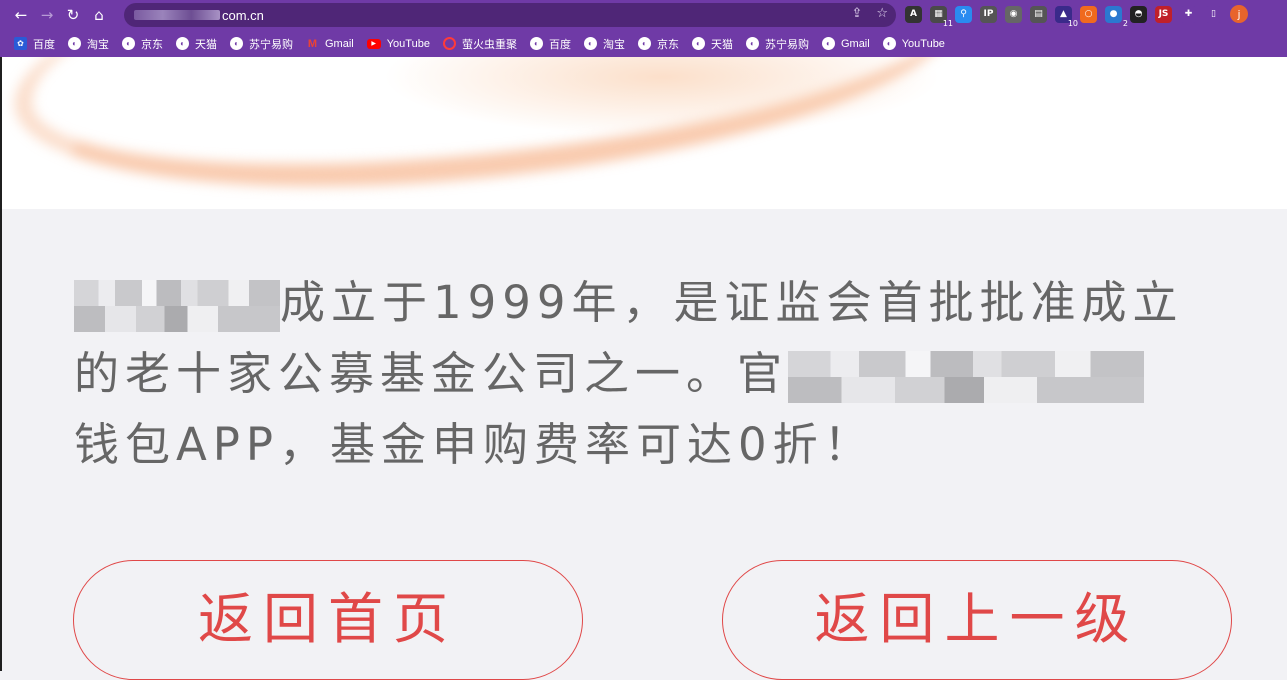  Describe the element at coordinates (1066, 16) in the screenshot. I see `ext-hat-icon: ▲ 10` at that location.